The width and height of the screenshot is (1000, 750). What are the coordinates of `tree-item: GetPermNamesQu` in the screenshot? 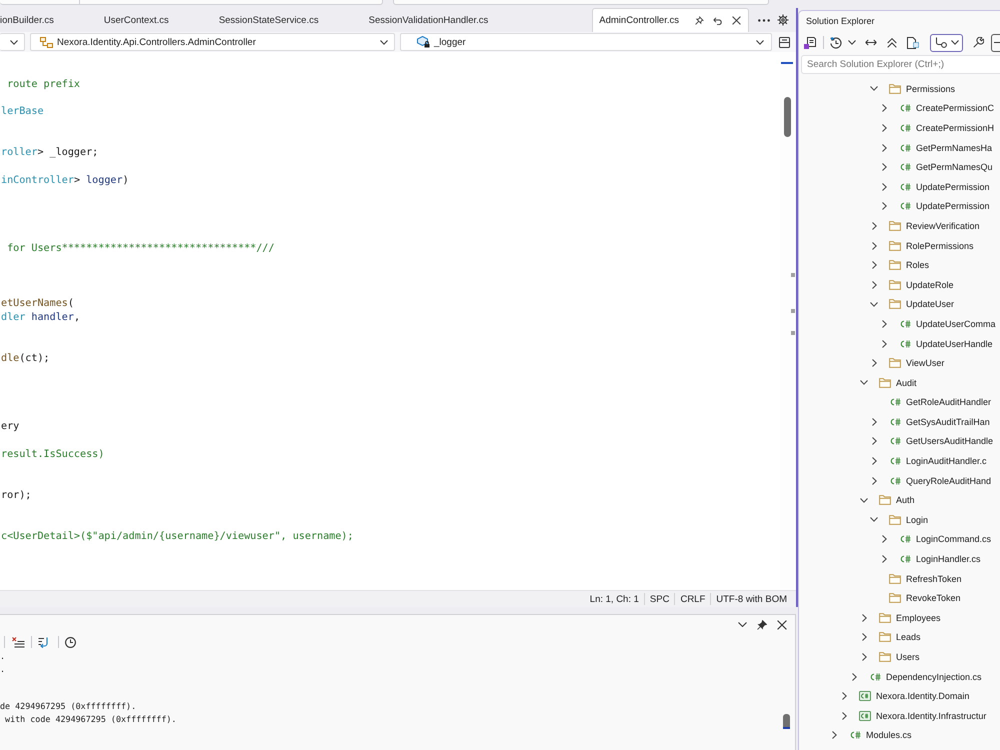 It's located at (899, 167).